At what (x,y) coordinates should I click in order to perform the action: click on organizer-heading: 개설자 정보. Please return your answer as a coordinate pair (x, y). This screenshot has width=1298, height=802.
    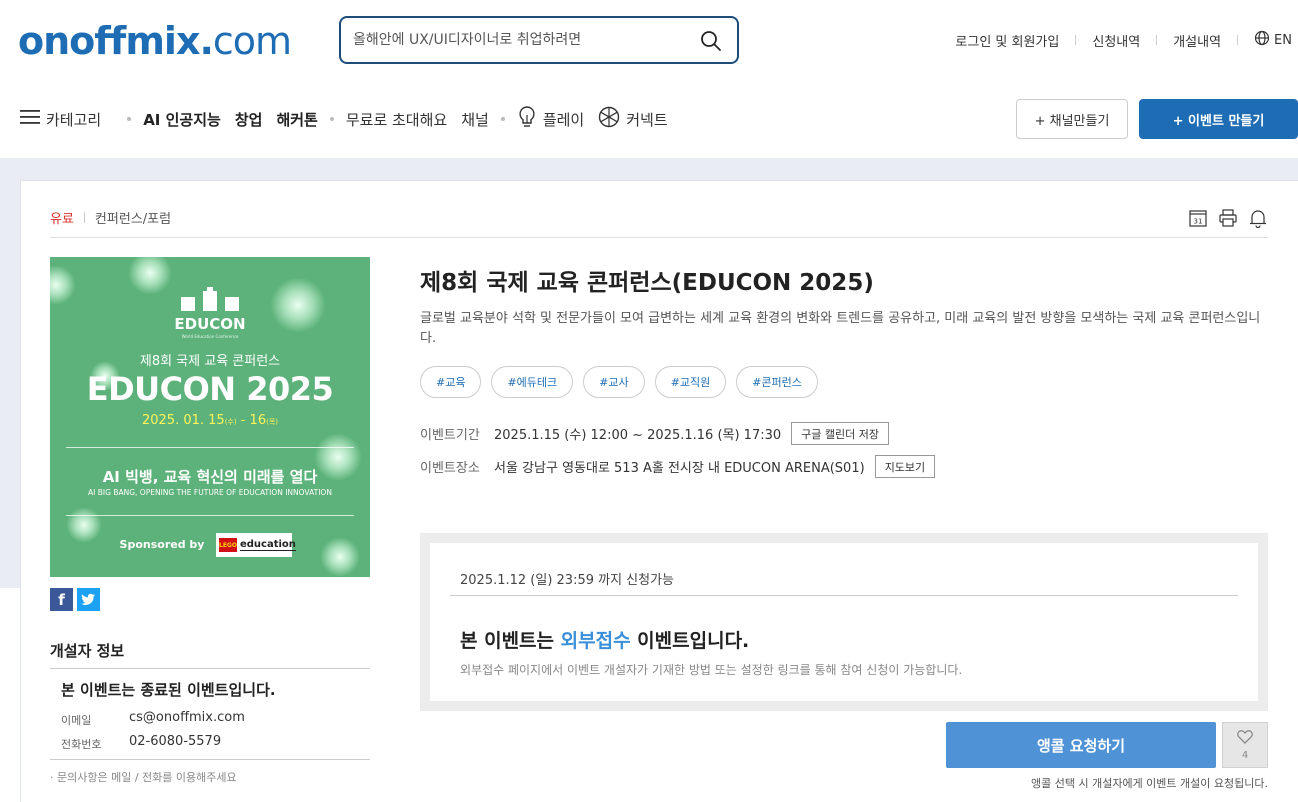
    Looking at the image, I should click on (87, 651).